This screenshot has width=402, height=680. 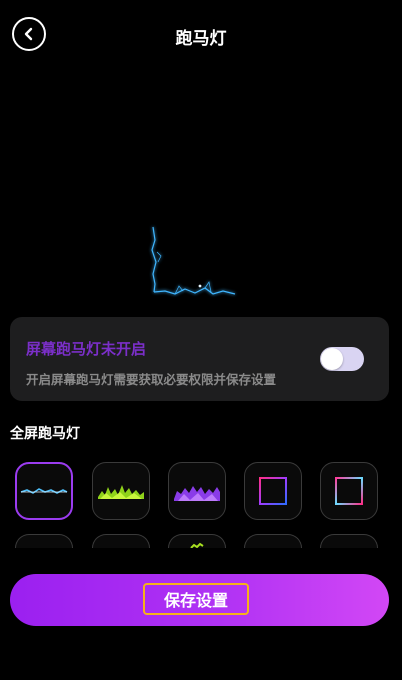 I want to click on marquee-toggle, so click(x=342, y=359).